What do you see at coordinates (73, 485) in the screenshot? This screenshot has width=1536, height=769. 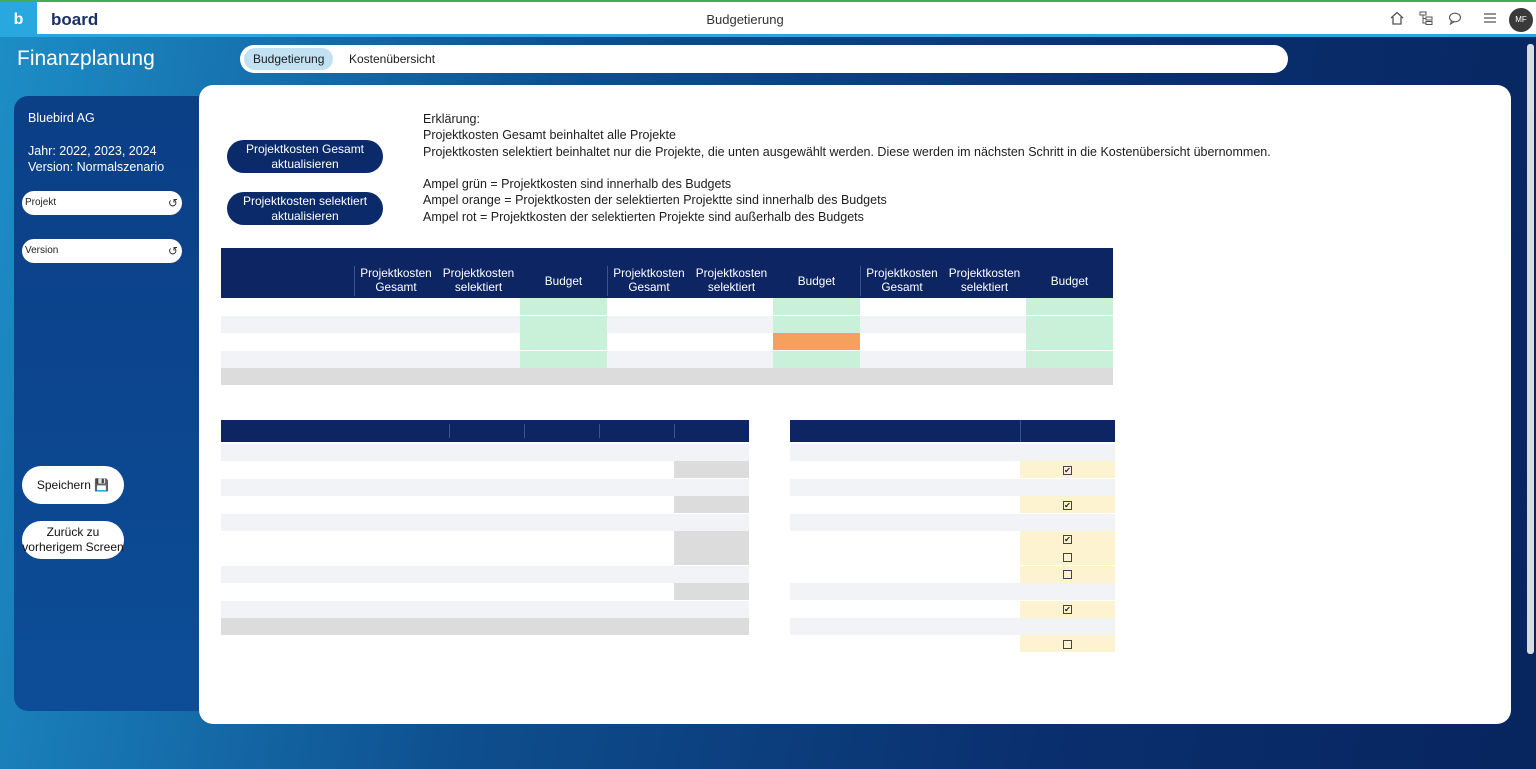 I see `save-button: Speichern 💾` at bounding box center [73, 485].